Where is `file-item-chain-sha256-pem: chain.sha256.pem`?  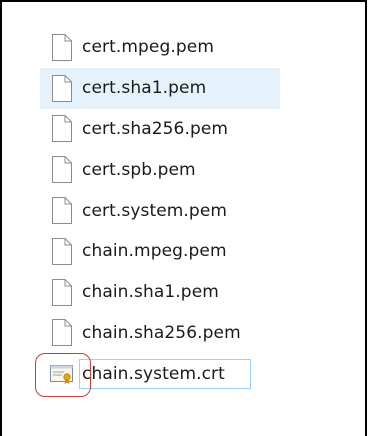
file-item-chain-sha256-pem: chain.sha256.pem is located at coordinates (200, 333).